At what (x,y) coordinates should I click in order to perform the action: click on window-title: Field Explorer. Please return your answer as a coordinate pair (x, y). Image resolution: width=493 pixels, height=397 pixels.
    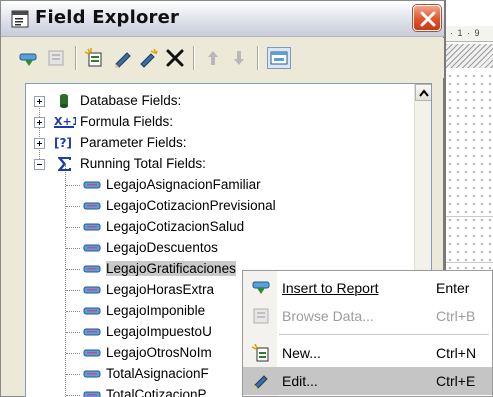
    Looking at the image, I should click on (107, 17).